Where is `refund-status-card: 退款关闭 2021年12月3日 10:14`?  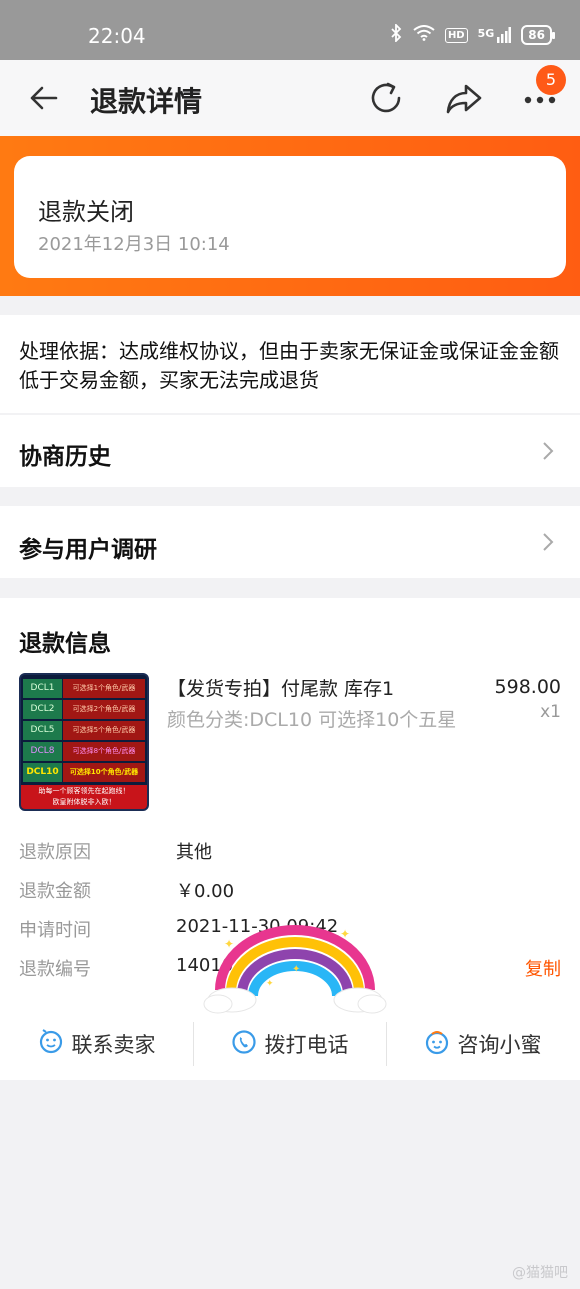
refund-status-card: 退款关闭 2021年12月3日 10:14 is located at coordinates (290, 217).